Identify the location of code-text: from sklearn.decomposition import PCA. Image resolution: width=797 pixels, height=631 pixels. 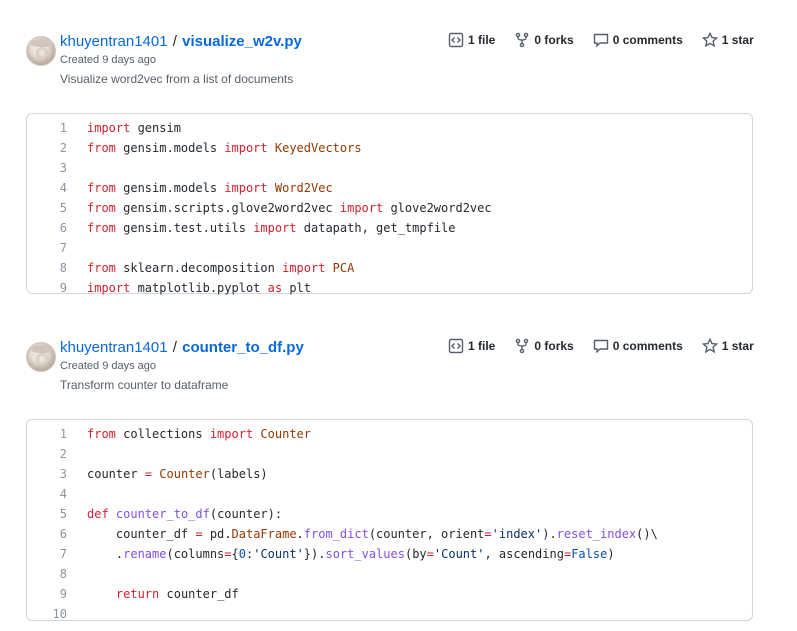
(210, 268).